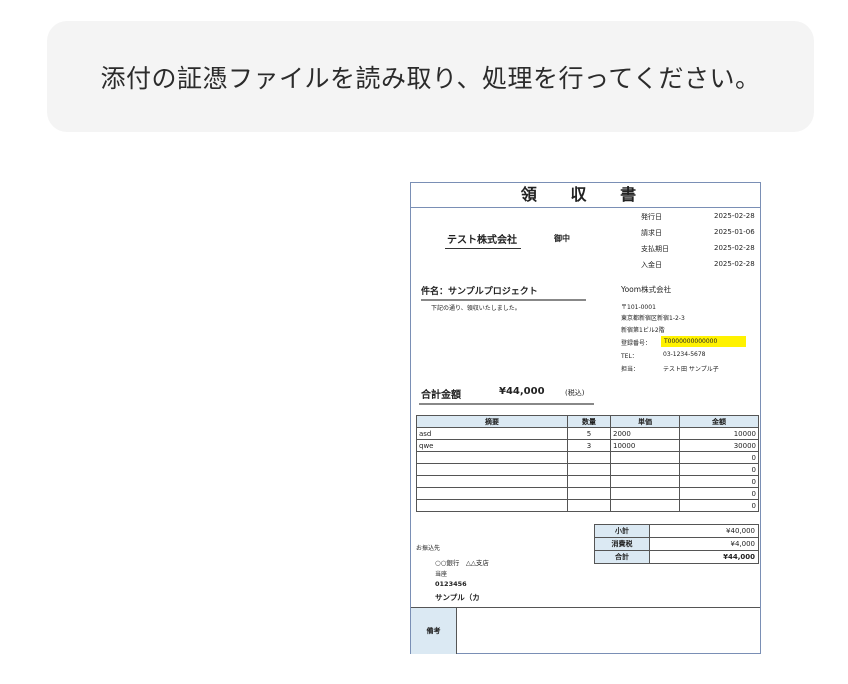  Describe the element at coordinates (704, 531) in the screenshot. I see `subtotal-value: ¥40,000` at that location.